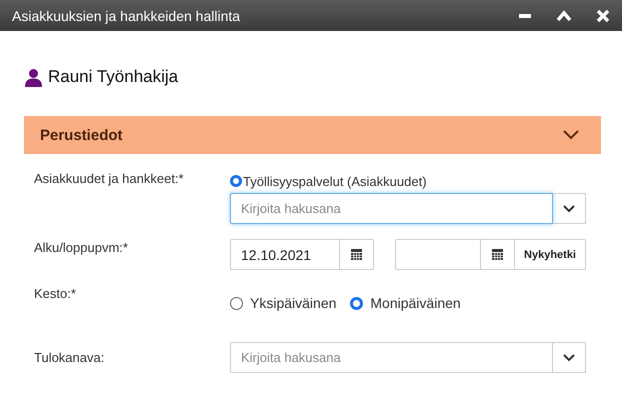  Describe the element at coordinates (564, 15) in the screenshot. I see `caret-up-icon` at that location.